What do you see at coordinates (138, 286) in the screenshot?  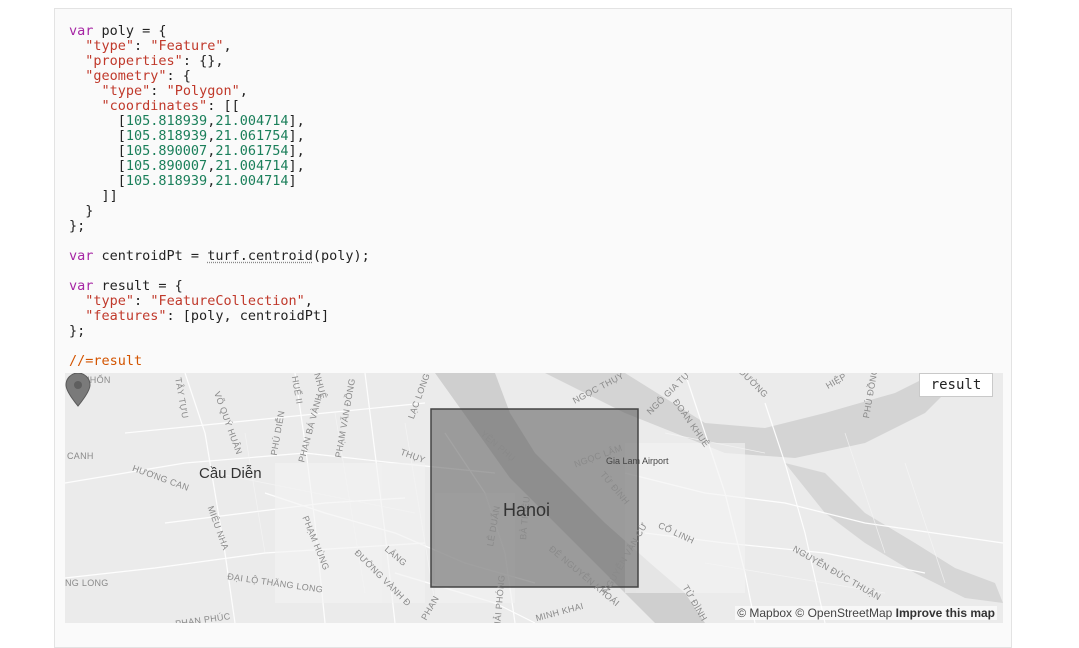 I see `code-token: result = {` at bounding box center [138, 286].